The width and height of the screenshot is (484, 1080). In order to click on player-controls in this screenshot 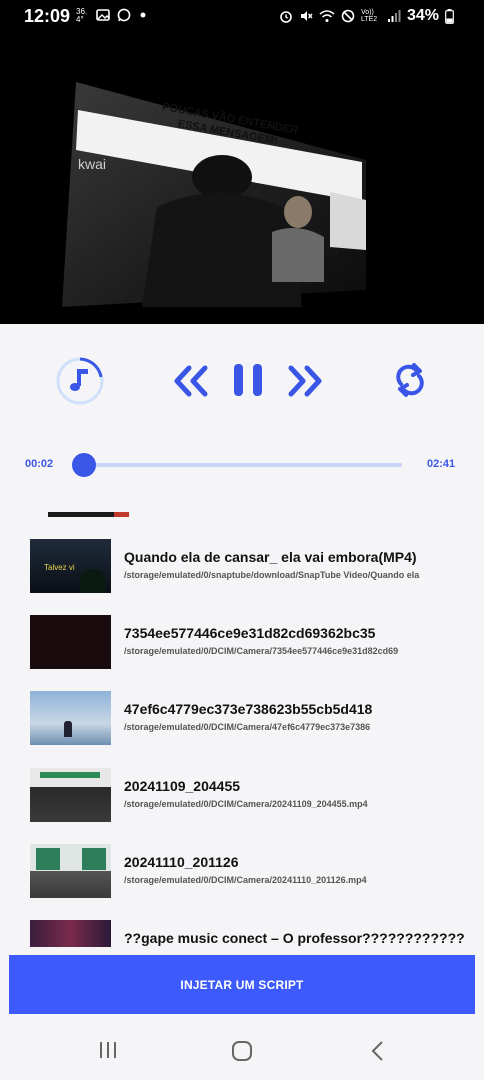, I will do `click(242, 384)`.